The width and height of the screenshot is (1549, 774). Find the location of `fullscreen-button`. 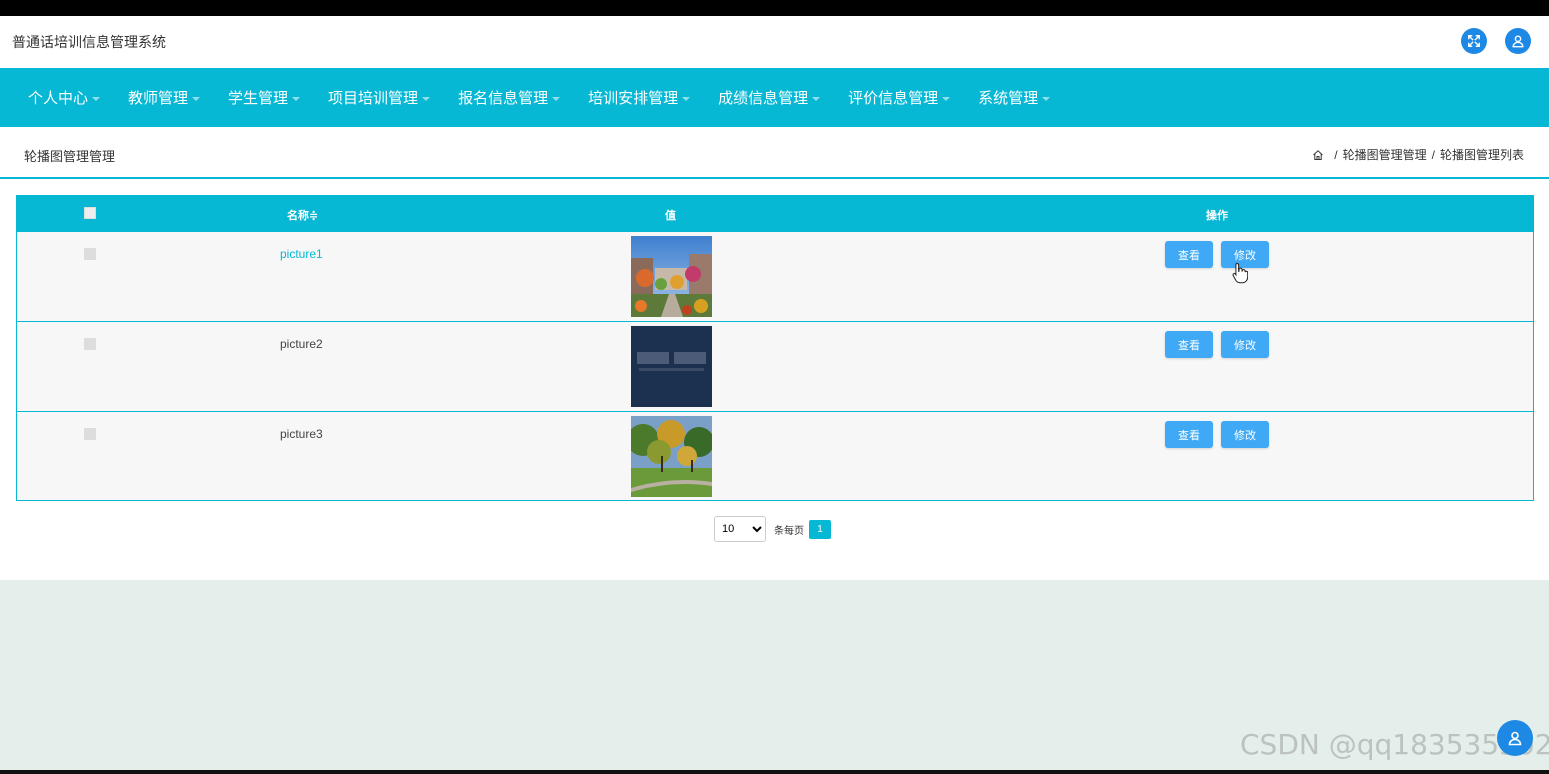

fullscreen-button is located at coordinates (1474, 41).